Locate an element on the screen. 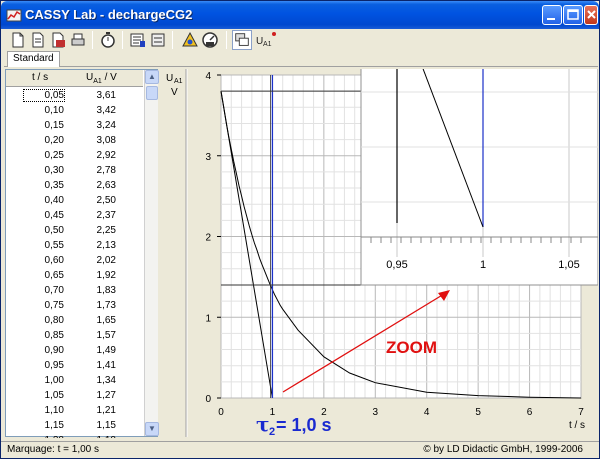  scroll-thumb is located at coordinates (152, 93).